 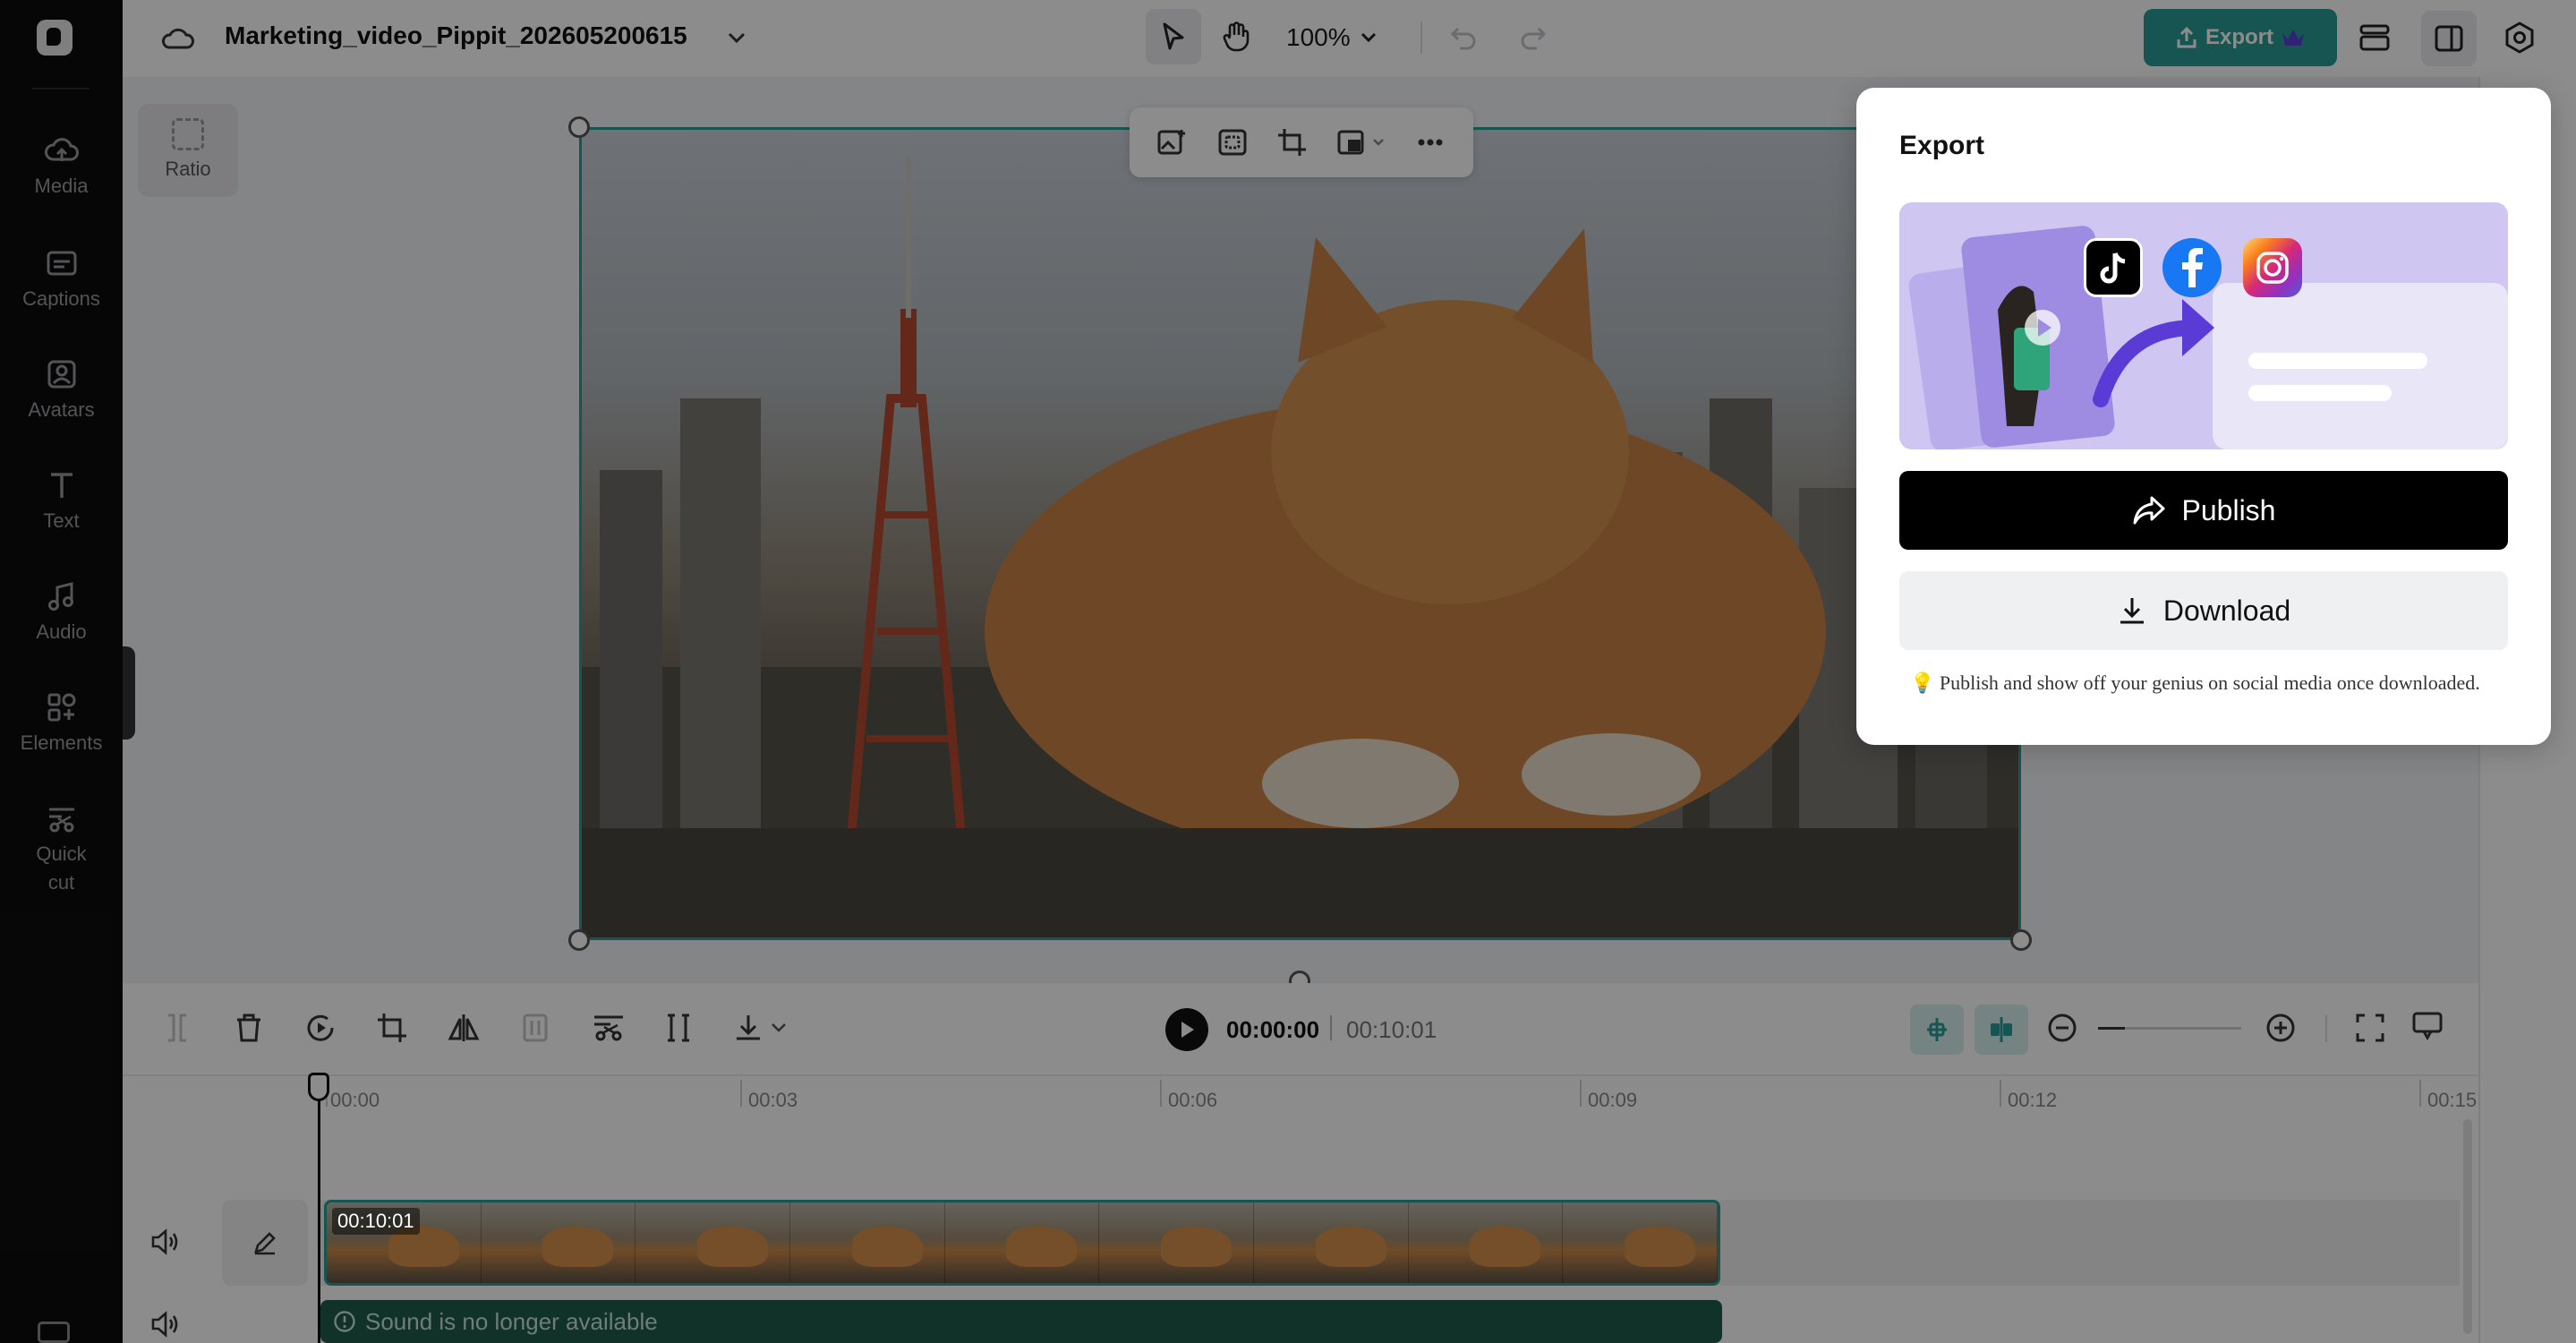 I want to click on share-icon, so click(x=2149, y=510).